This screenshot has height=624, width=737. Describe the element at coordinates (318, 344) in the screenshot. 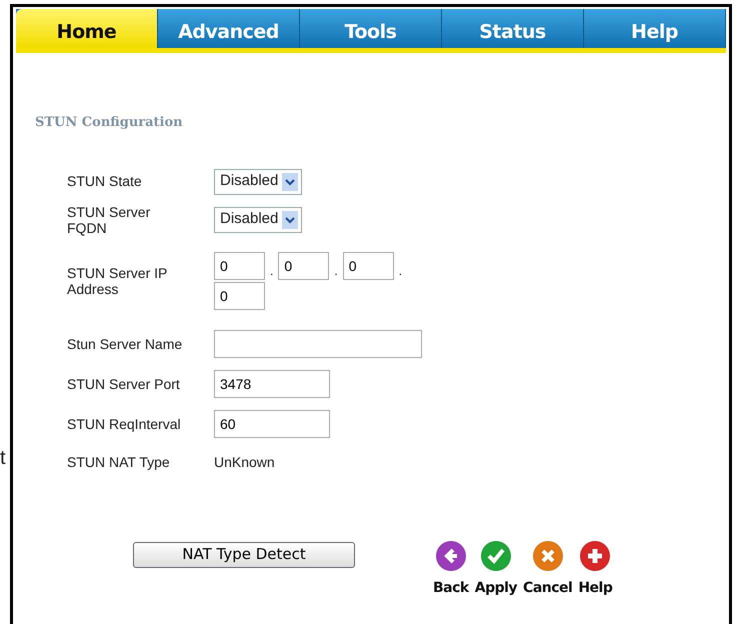

I see `input-field` at that location.